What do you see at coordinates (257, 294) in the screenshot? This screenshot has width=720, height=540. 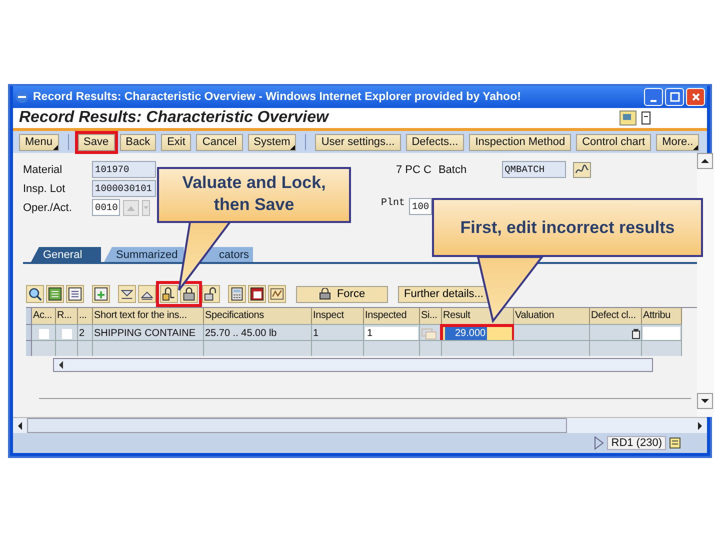 I see `table-icon` at bounding box center [257, 294].